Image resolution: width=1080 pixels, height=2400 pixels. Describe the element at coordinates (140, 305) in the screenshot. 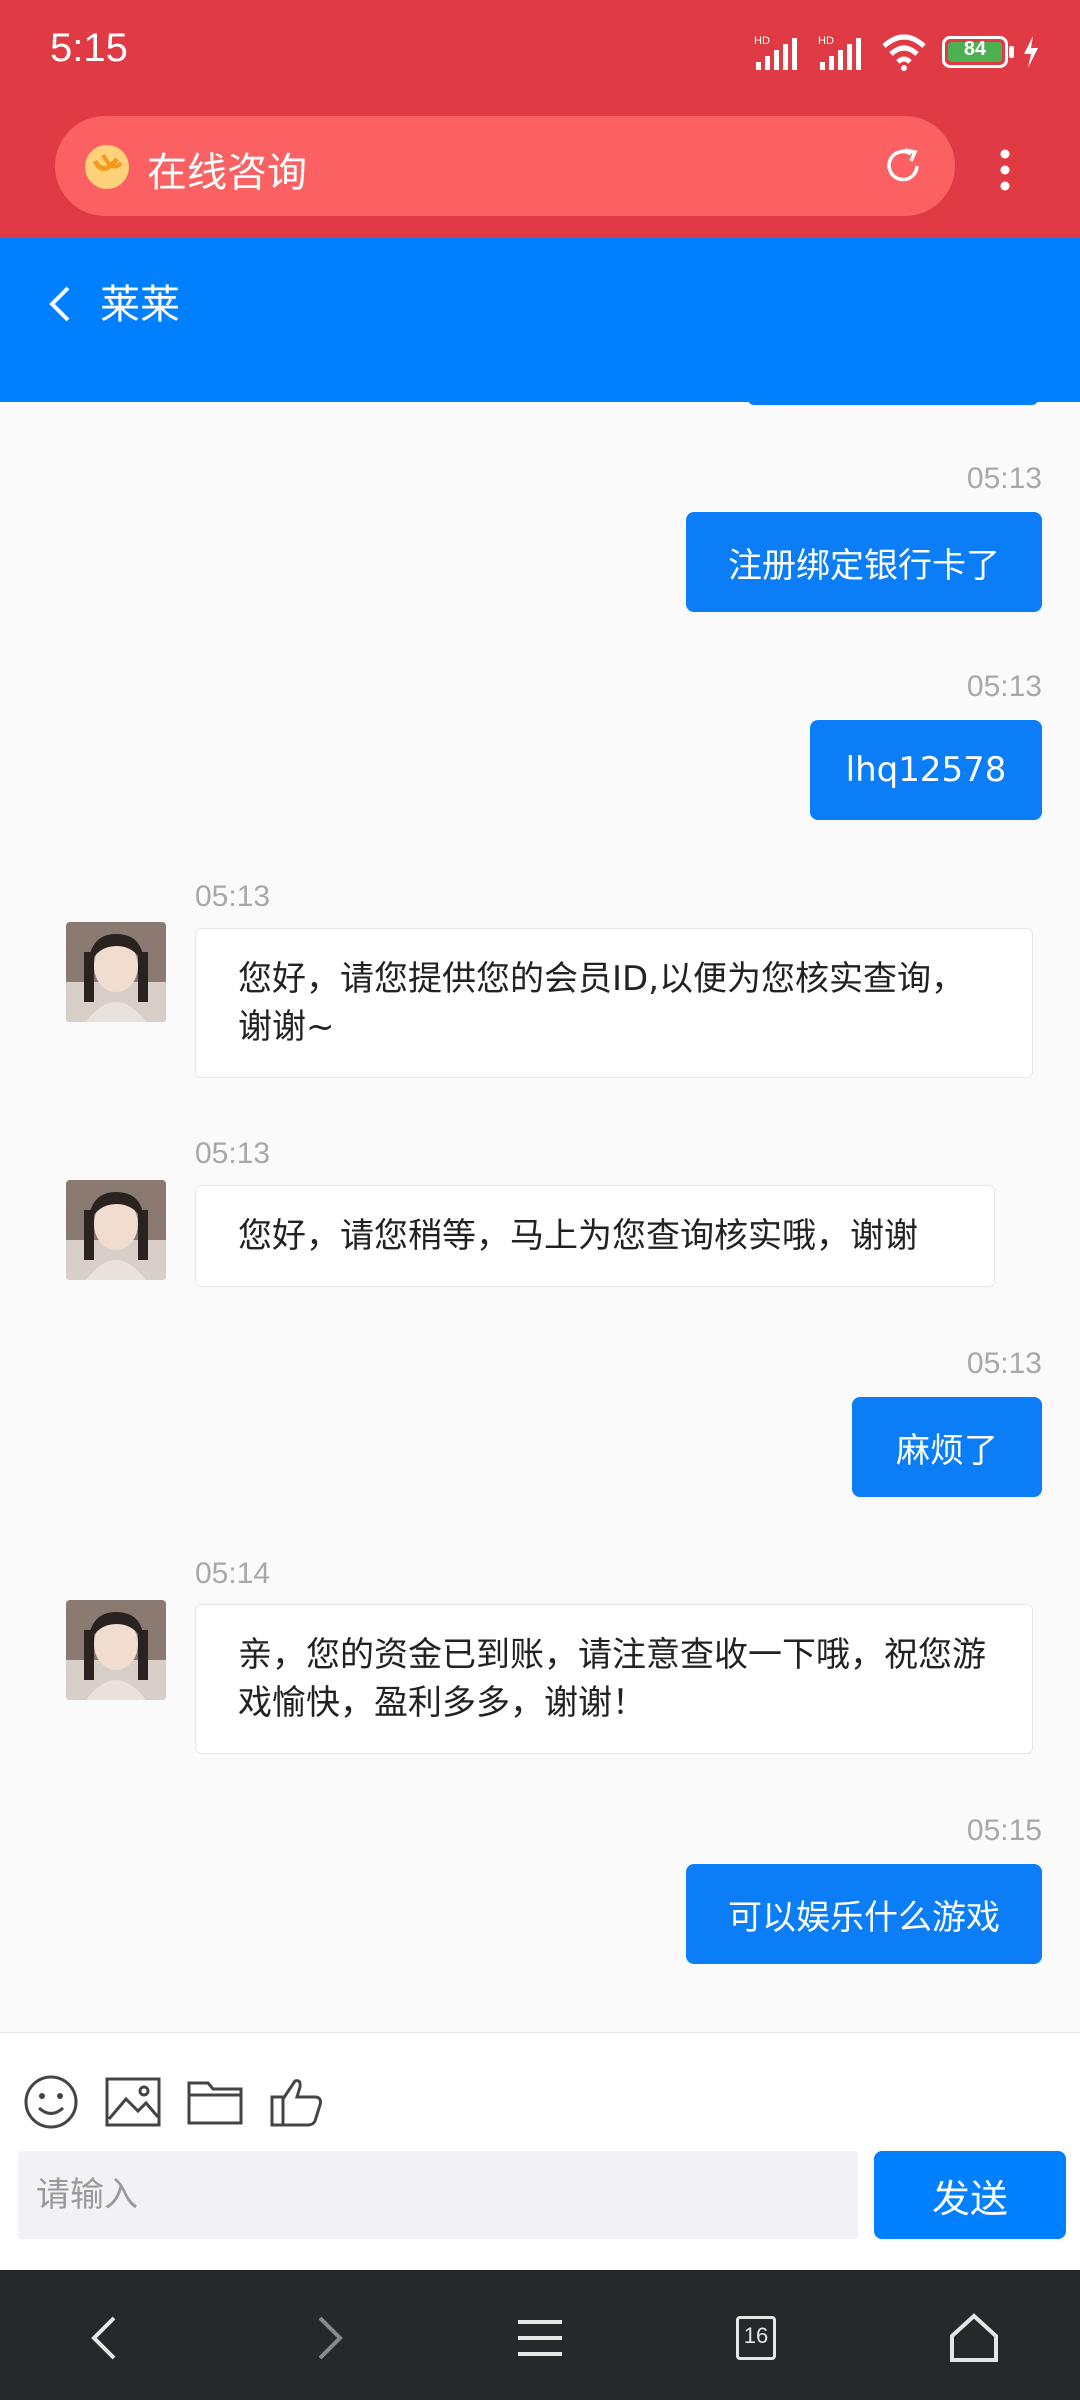

I see `chat-title: 莱莱` at that location.